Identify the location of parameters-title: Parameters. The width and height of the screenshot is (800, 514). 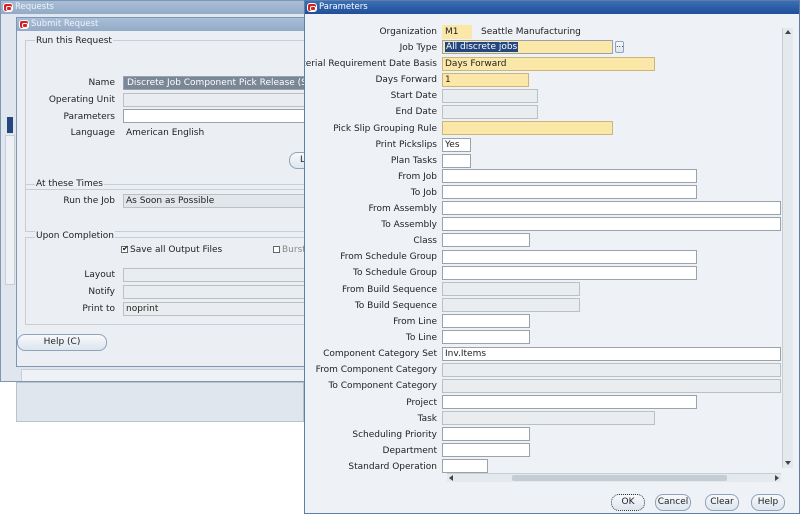
(343, 7).